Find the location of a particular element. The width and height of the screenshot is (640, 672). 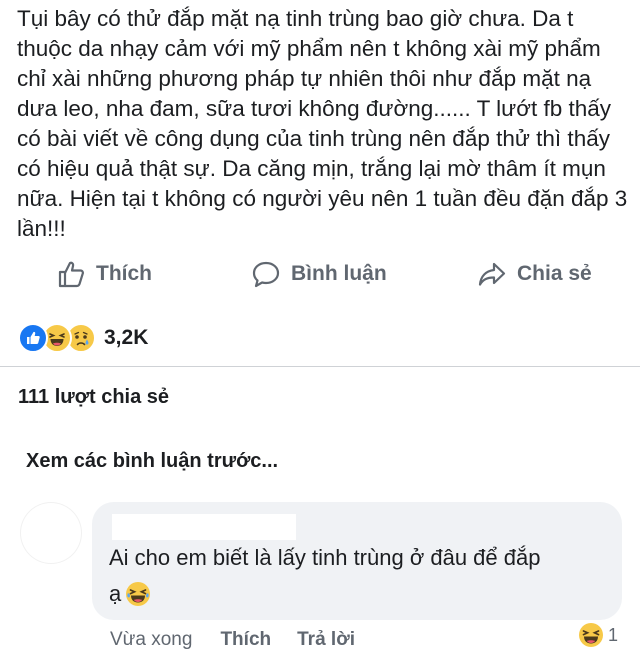

comment-meta-row: Vừa xong Thích Trả lời is located at coordinates (245, 640).